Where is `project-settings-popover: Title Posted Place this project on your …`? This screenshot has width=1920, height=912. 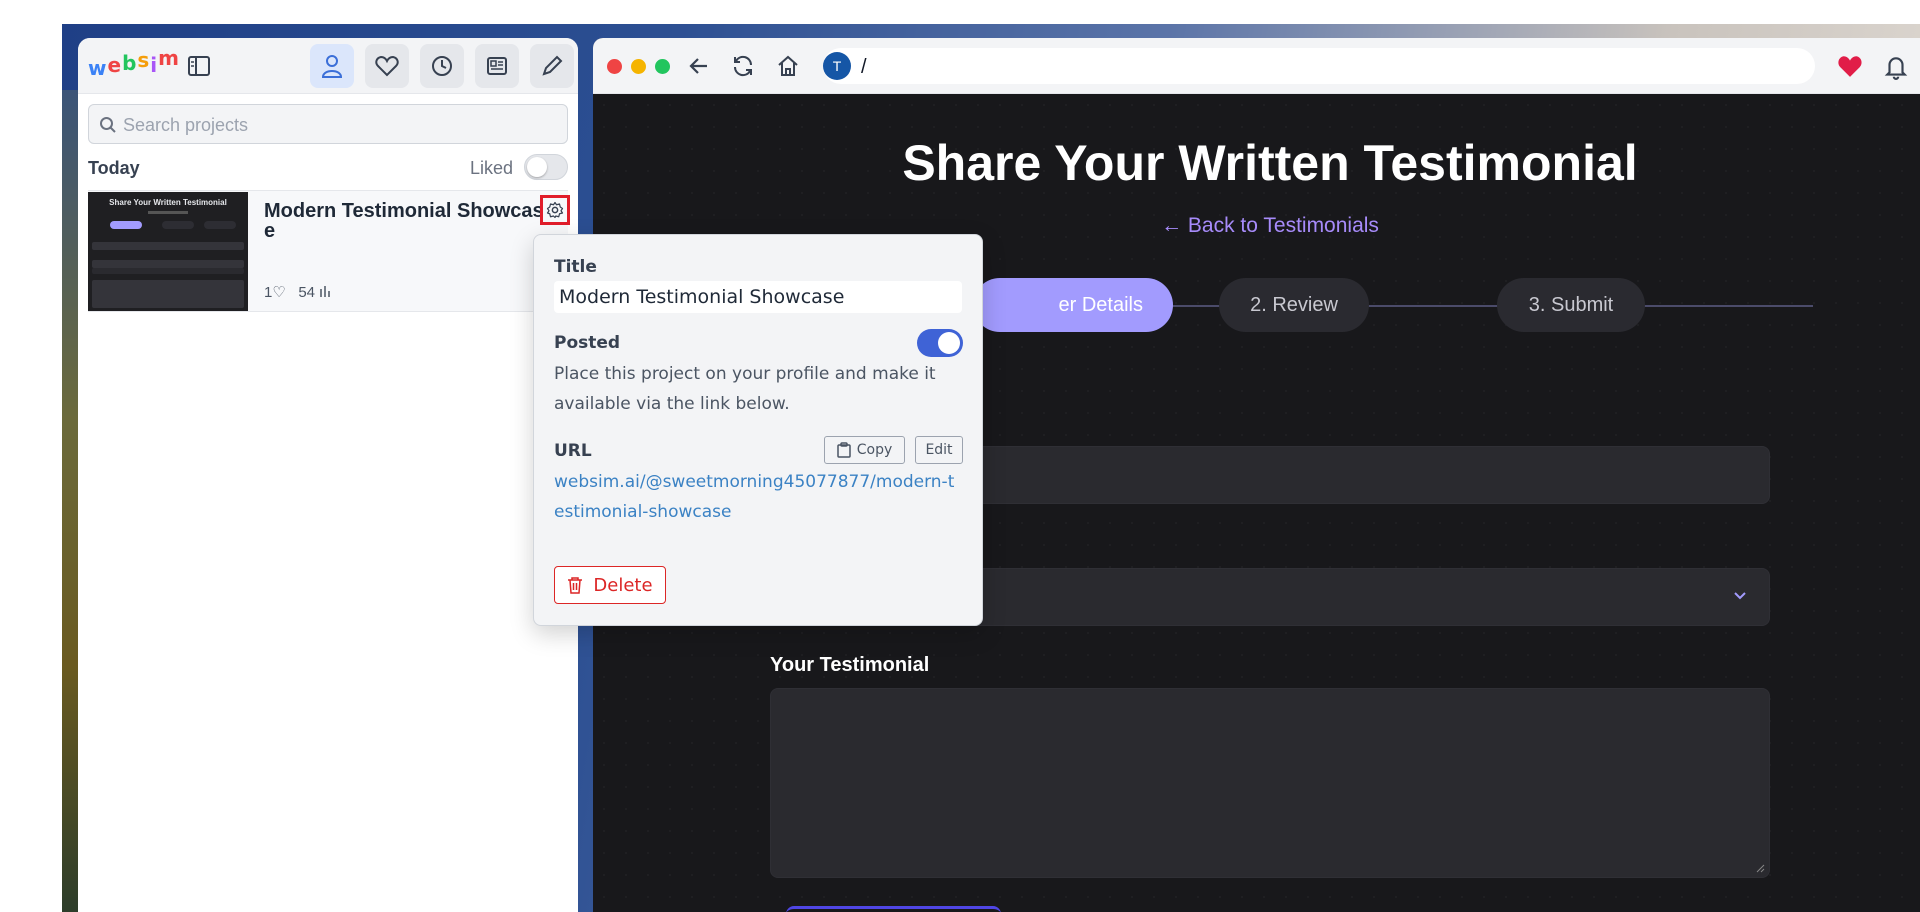 project-settings-popover: Title Posted Place this project on your … is located at coordinates (758, 430).